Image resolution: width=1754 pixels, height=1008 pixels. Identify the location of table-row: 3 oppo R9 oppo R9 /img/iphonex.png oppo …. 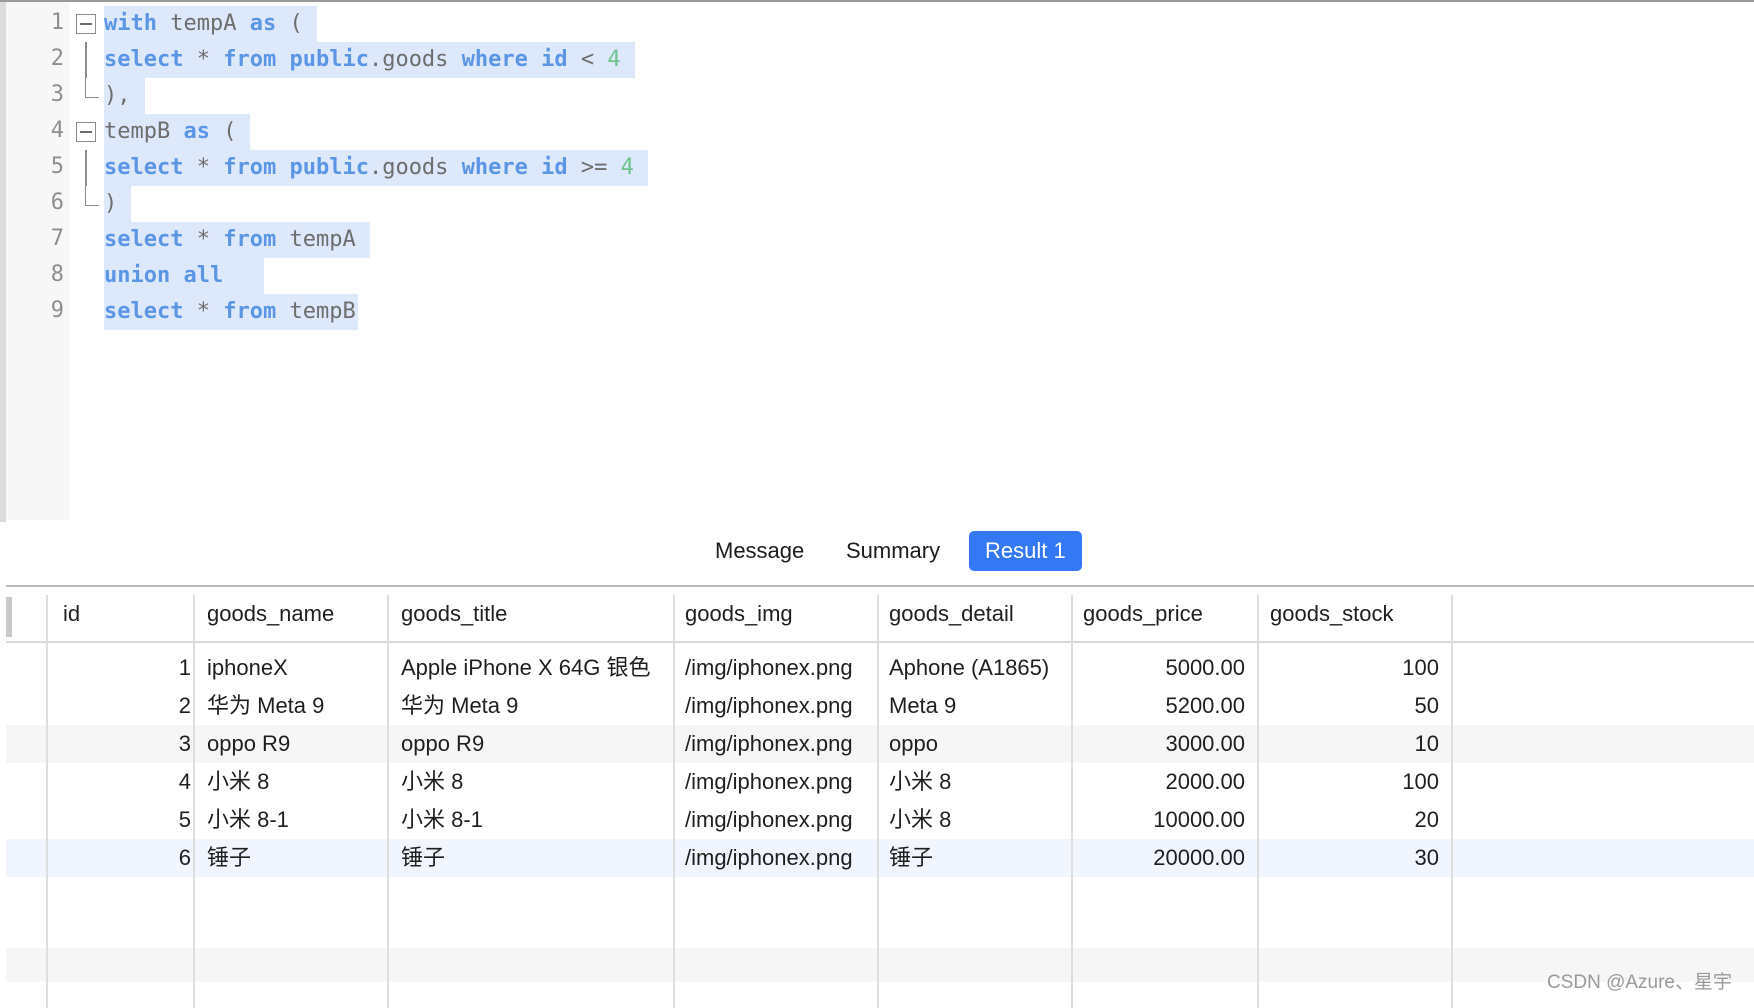
(880, 744).